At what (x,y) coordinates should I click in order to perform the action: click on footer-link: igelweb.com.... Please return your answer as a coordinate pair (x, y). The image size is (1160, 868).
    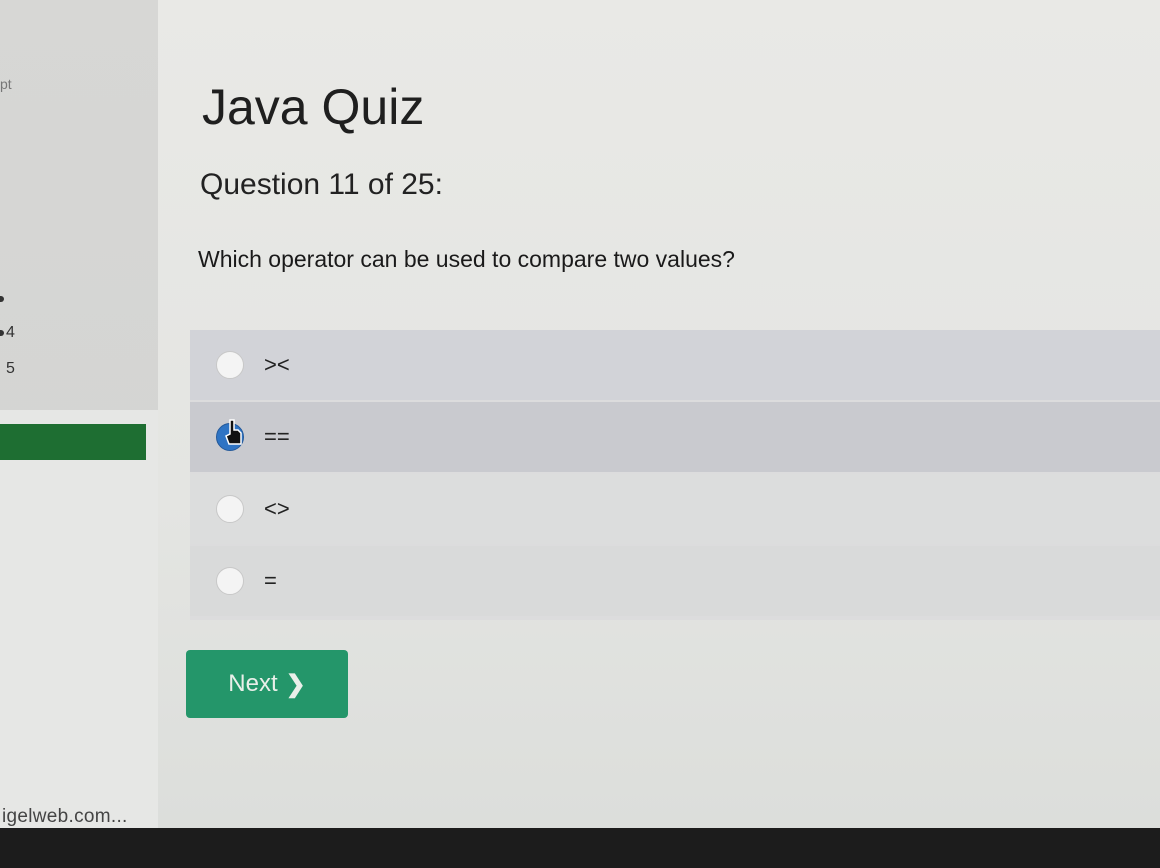
    Looking at the image, I should click on (65, 817).